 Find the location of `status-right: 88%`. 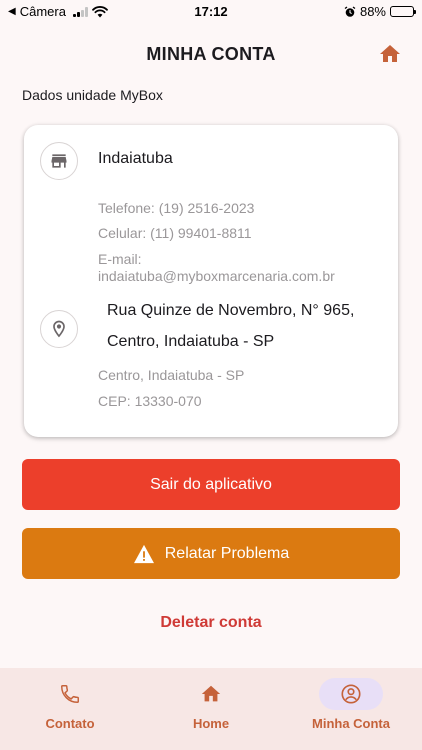

status-right: 88% is located at coordinates (380, 11).